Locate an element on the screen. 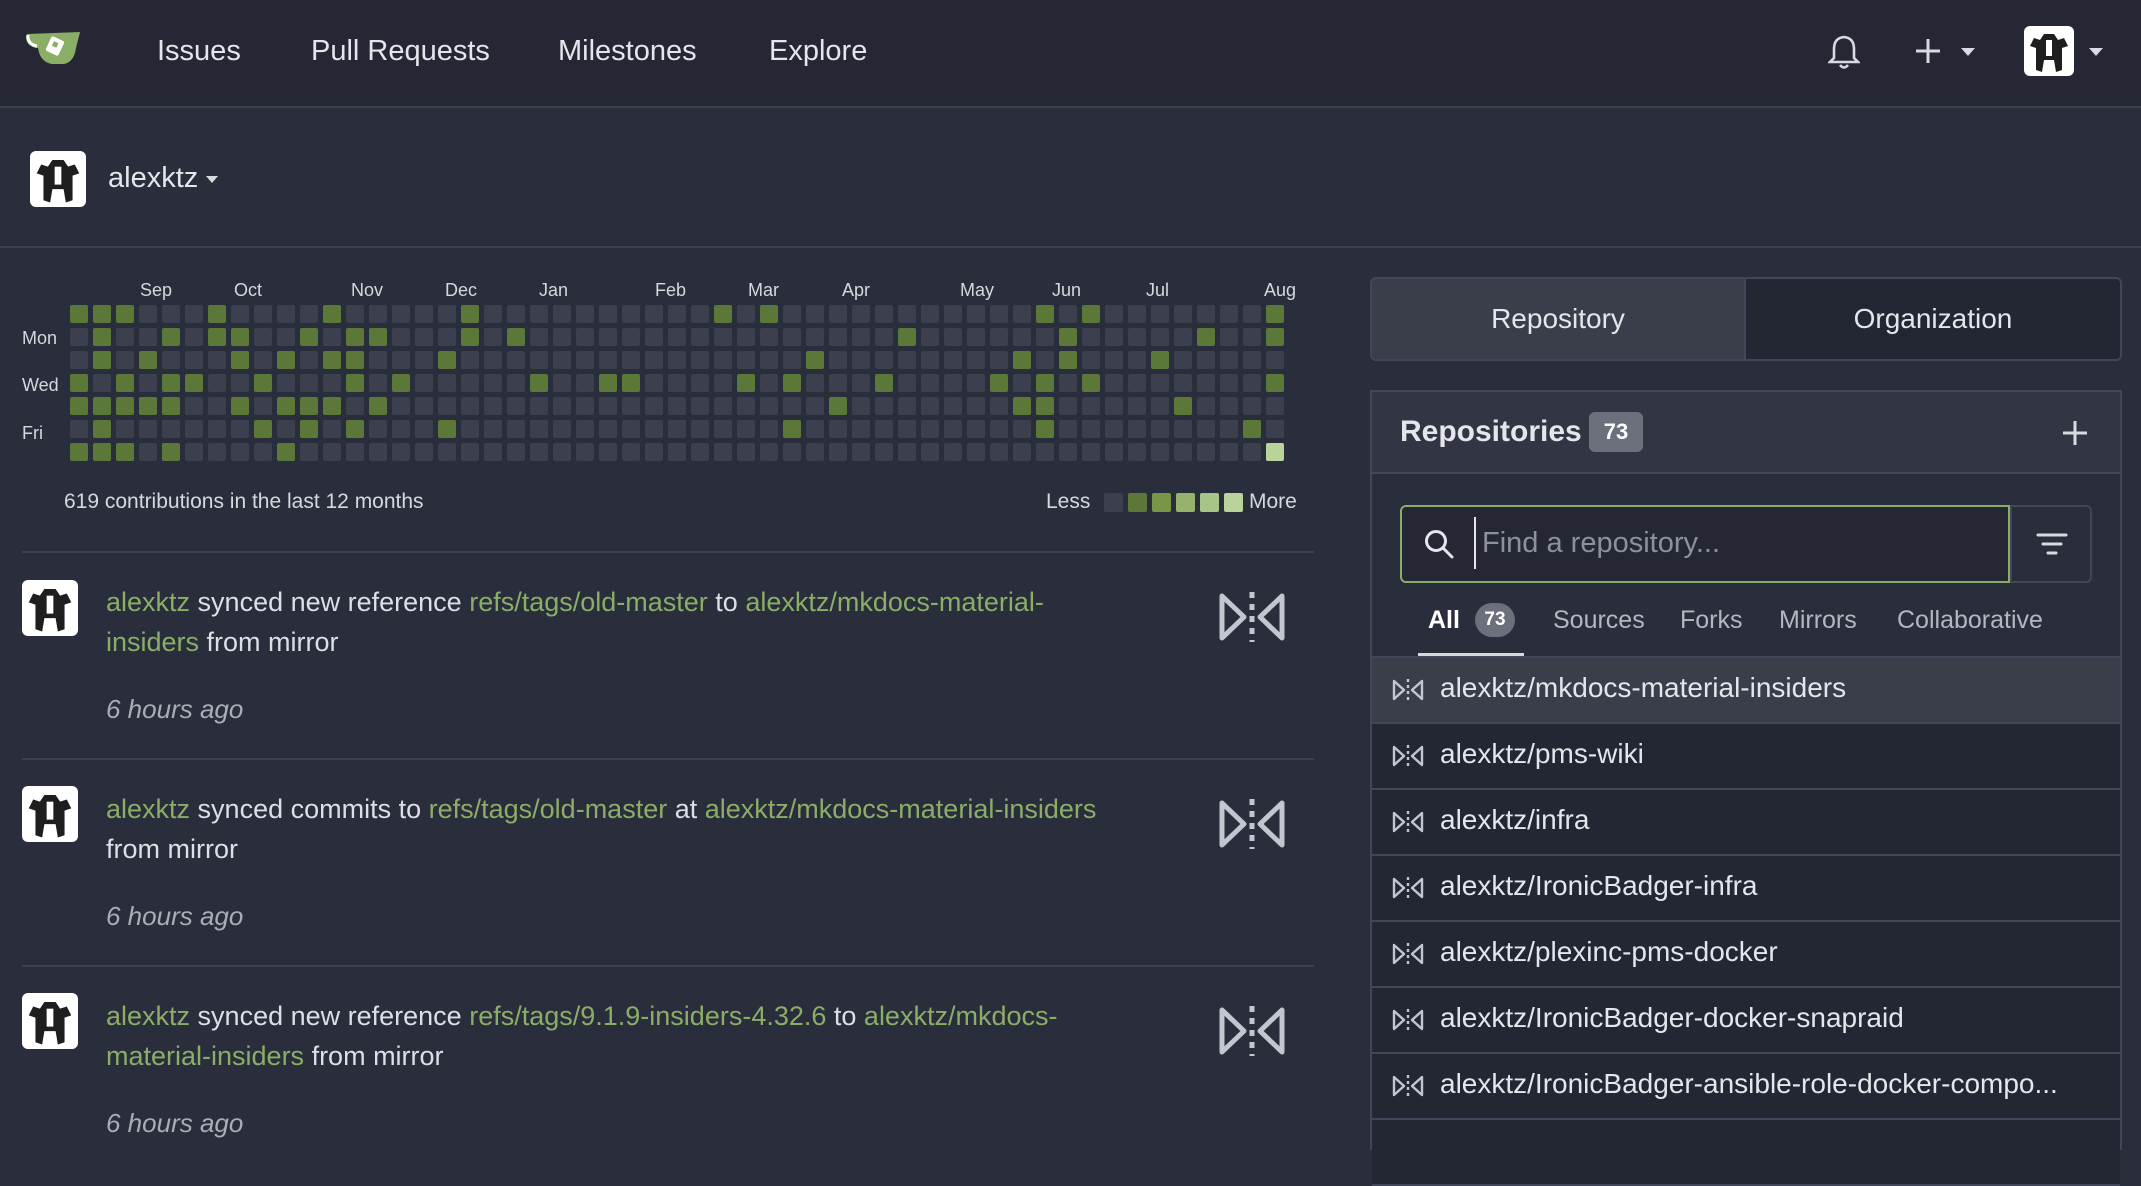 The width and height of the screenshot is (2141, 1186). heatmap-day-label: Wed is located at coordinates (40, 385).